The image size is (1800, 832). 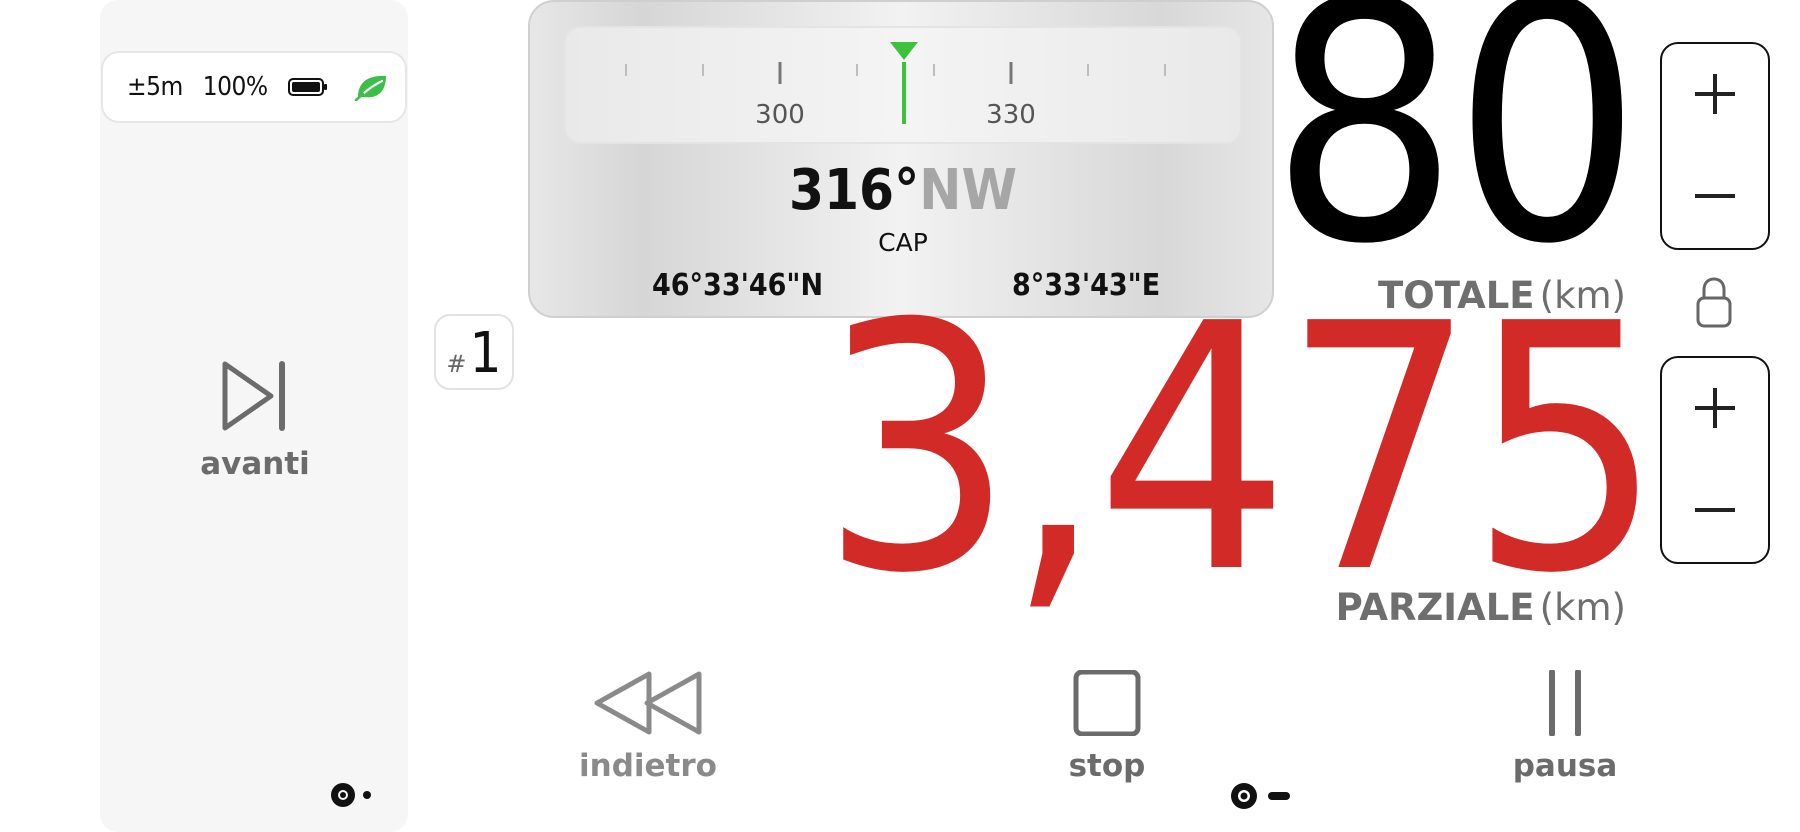 What do you see at coordinates (1565, 766) in the screenshot?
I see `pause-label: pausa` at bounding box center [1565, 766].